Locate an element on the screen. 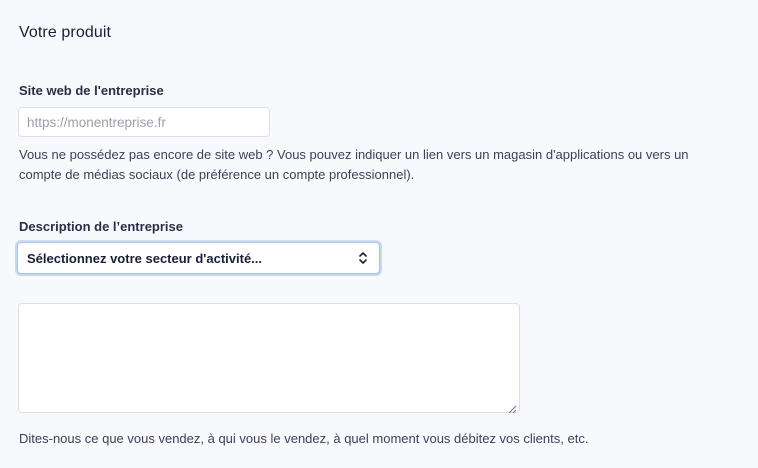 The height and width of the screenshot is (468, 758). resize-grip-icon is located at coordinates (512, 407).